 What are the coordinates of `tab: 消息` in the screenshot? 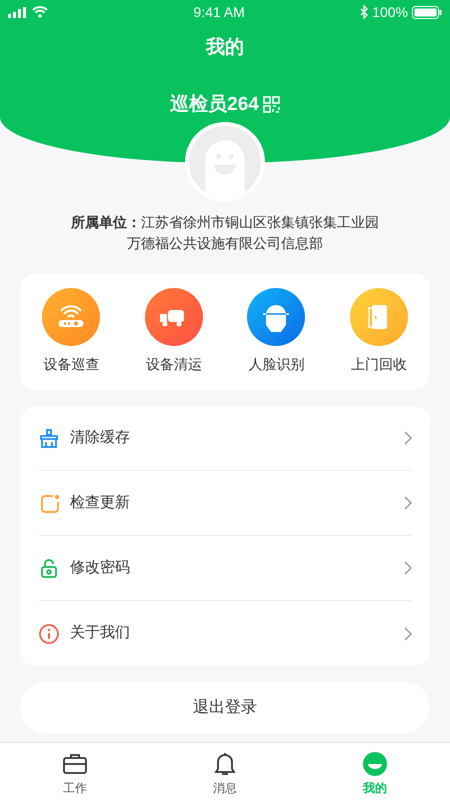 It's located at (225, 771).